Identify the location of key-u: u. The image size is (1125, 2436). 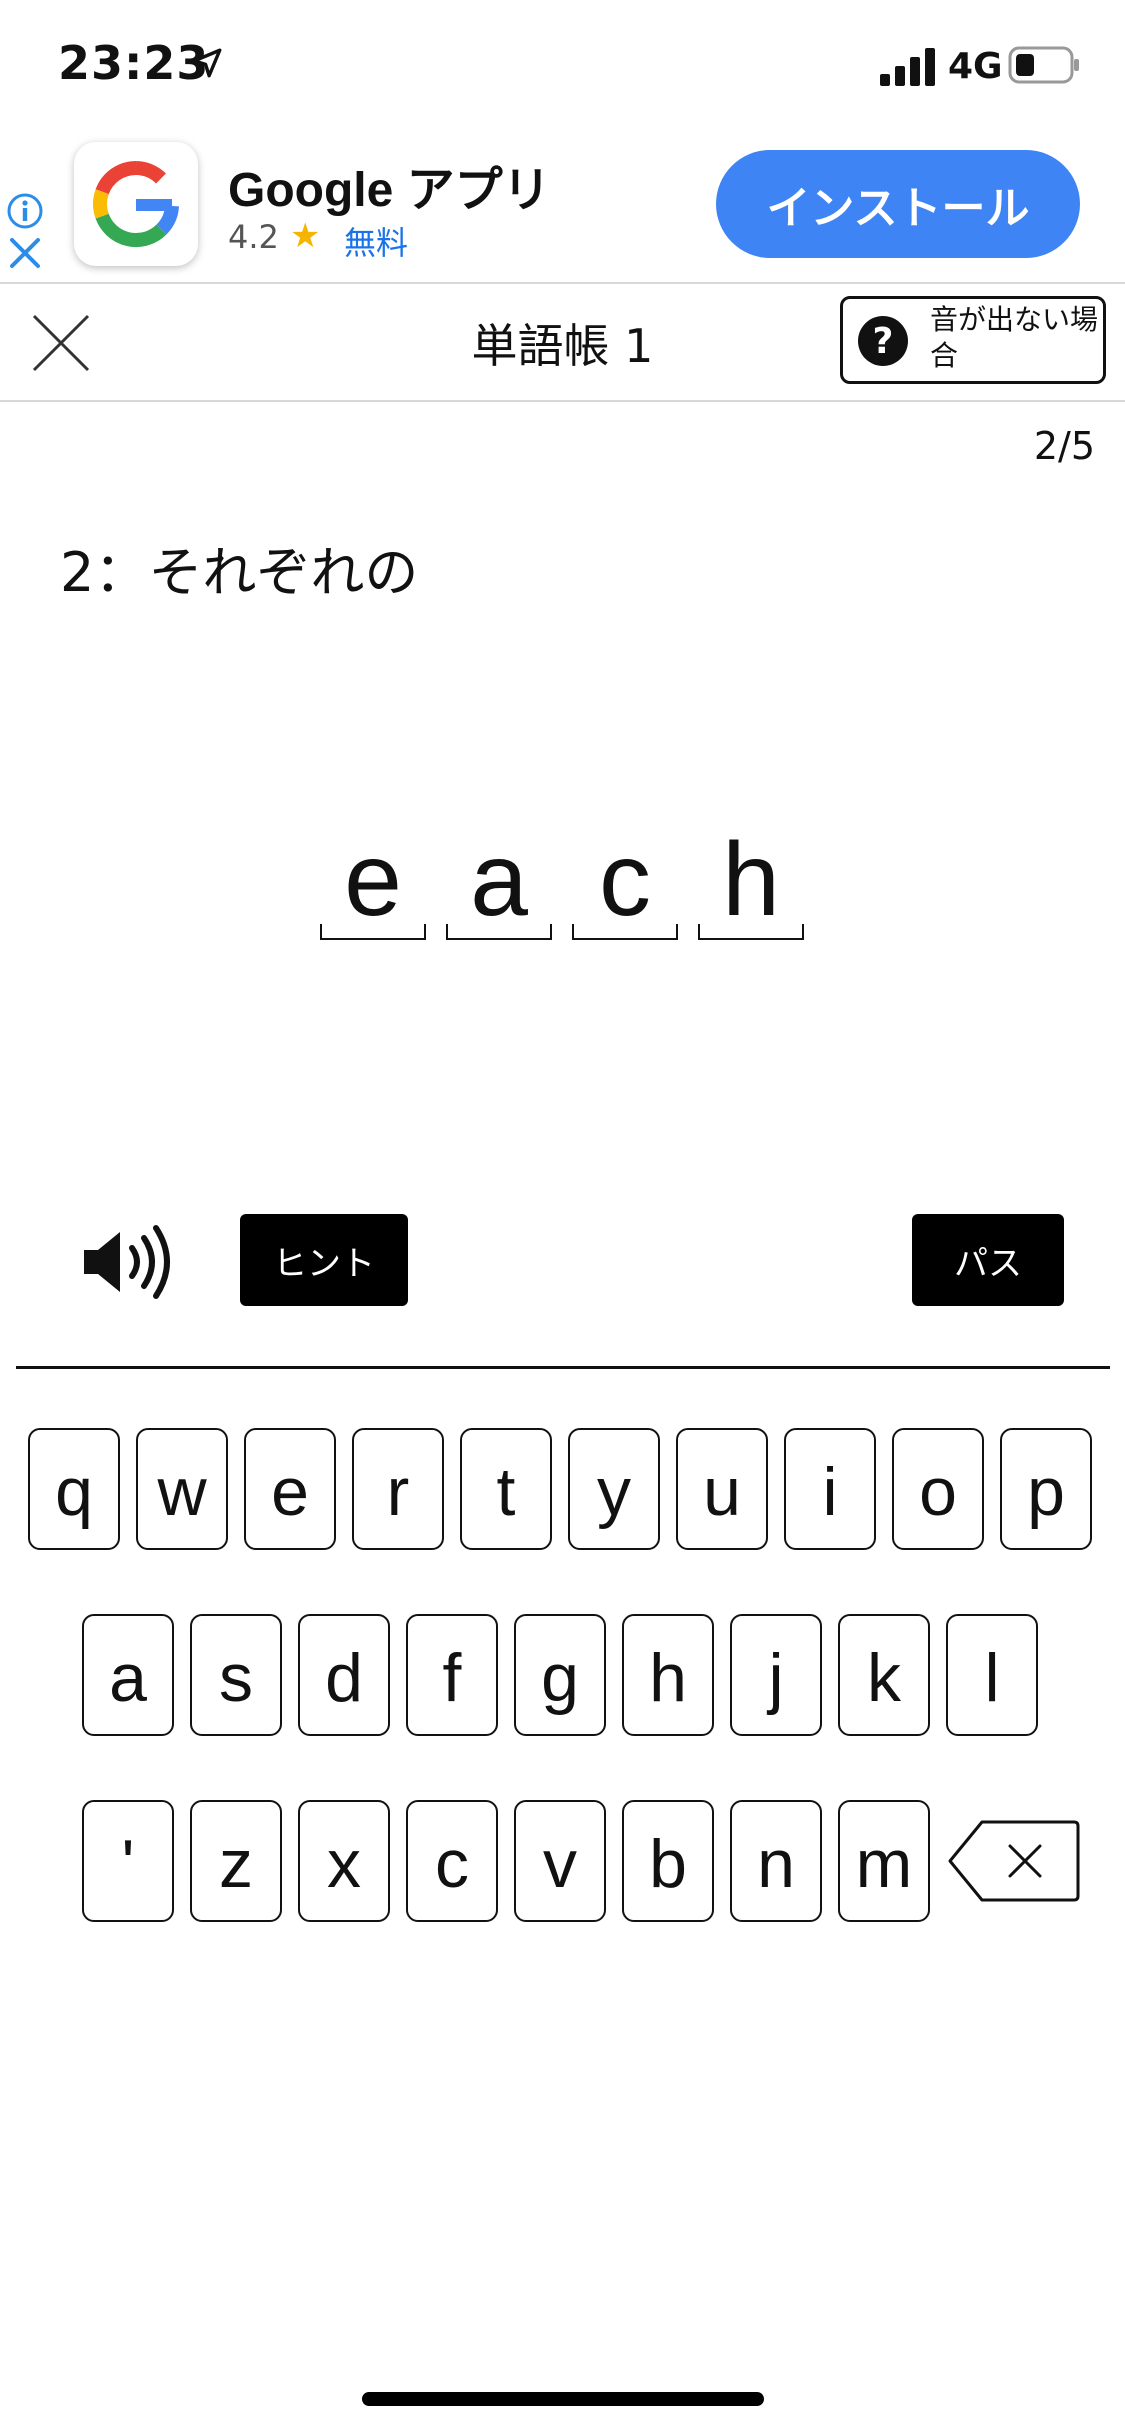
(722, 1489).